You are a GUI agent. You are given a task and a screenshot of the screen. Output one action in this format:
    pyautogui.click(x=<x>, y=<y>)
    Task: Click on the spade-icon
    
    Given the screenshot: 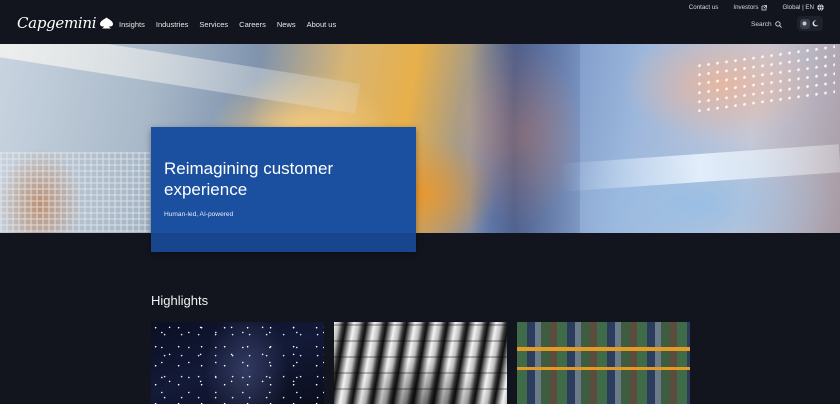 What is the action you would take?
    pyautogui.click(x=107, y=23)
    